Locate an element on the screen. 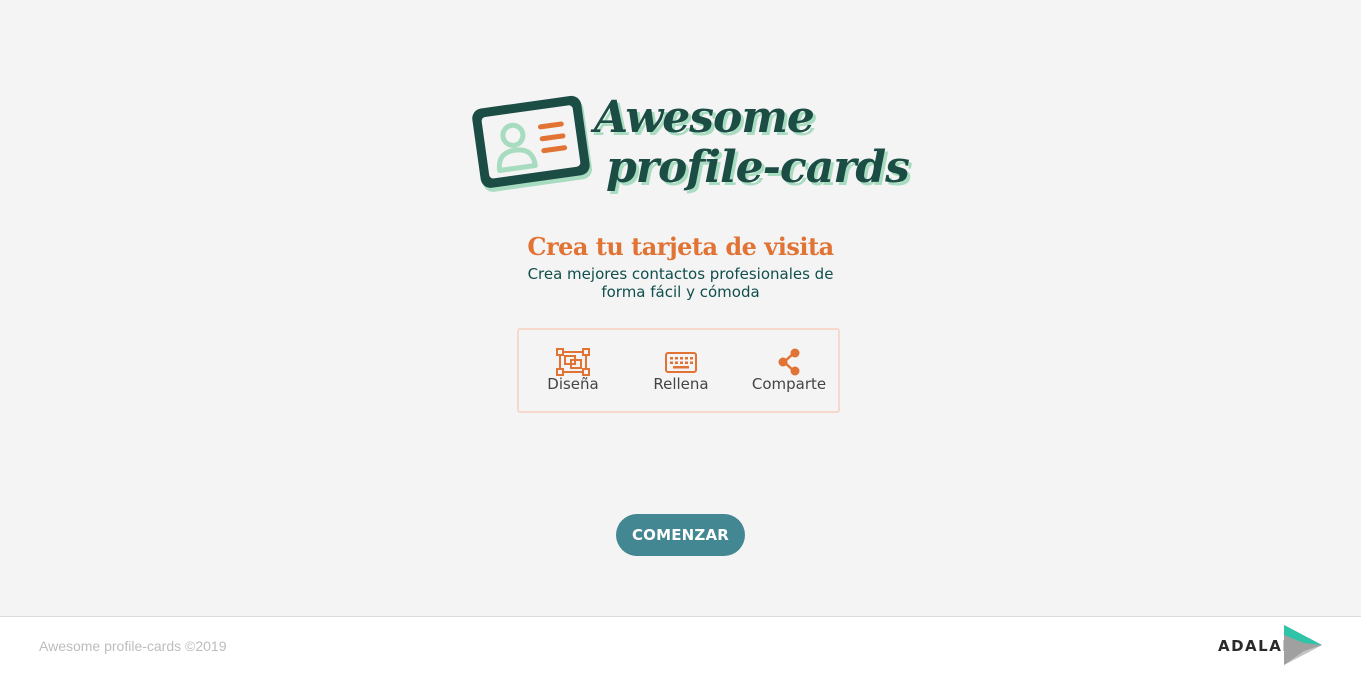  app-logo: Awesome profile-cards is located at coordinates (690, 151).